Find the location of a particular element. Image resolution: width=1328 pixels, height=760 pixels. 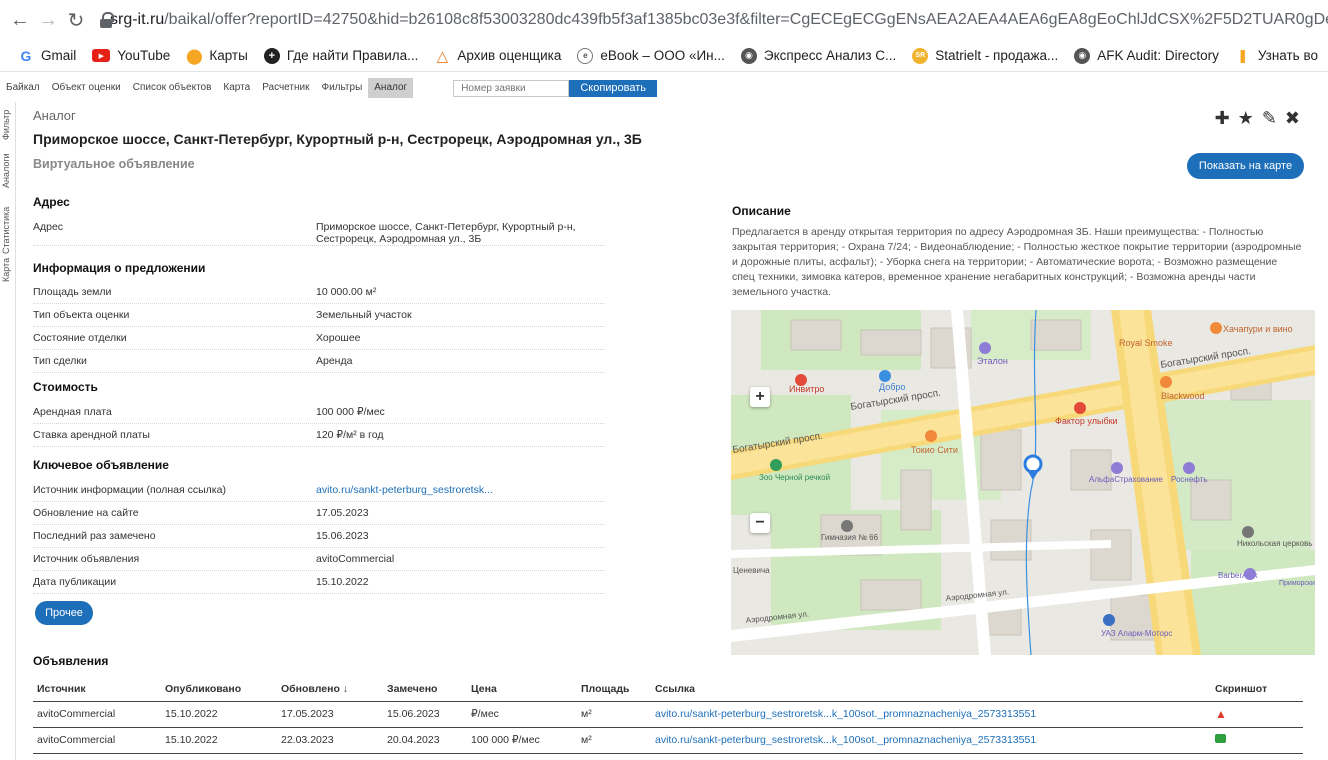

field-row: Состояние отделки Хорошее is located at coordinates (319, 338).